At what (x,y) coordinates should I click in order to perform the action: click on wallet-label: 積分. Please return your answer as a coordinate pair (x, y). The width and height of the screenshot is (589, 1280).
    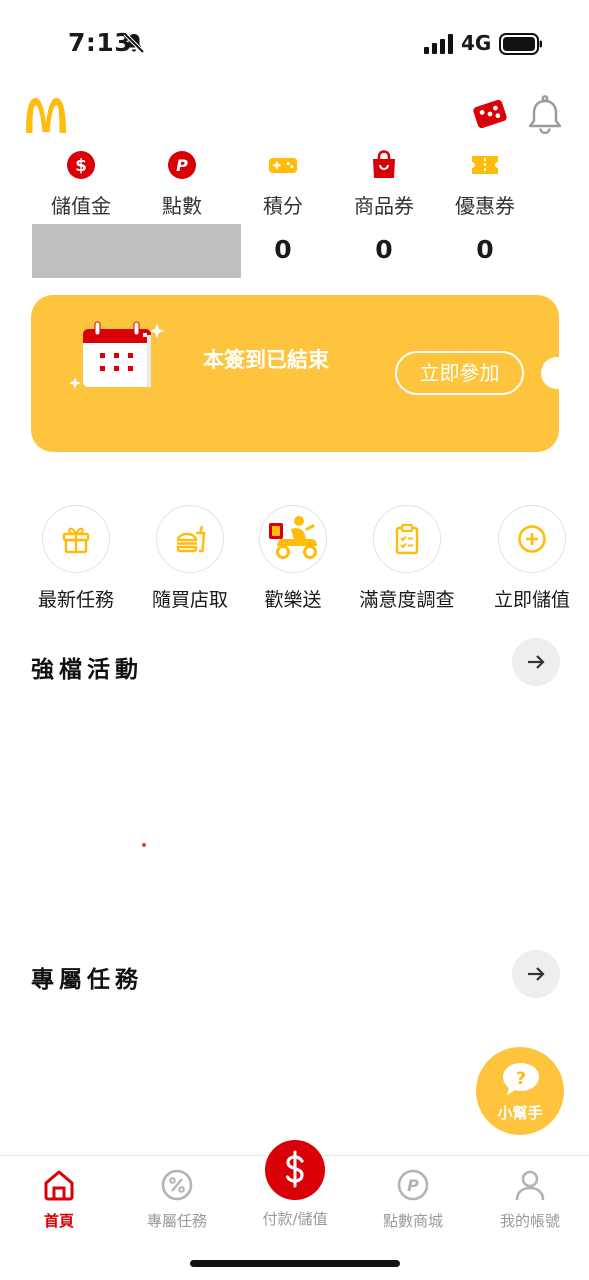
    Looking at the image, I should click on (283, 206).